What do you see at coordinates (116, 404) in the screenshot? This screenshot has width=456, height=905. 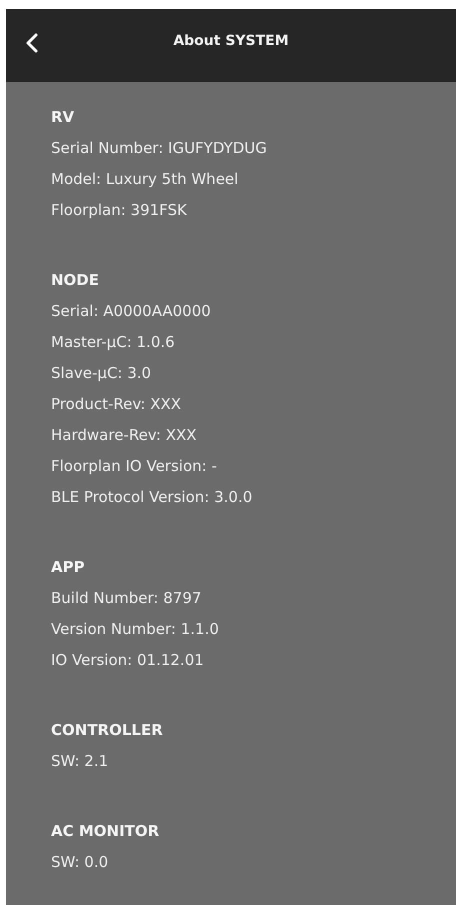 I see `info-line: Product-Rev: XXX` at bounding box center [116, 404].